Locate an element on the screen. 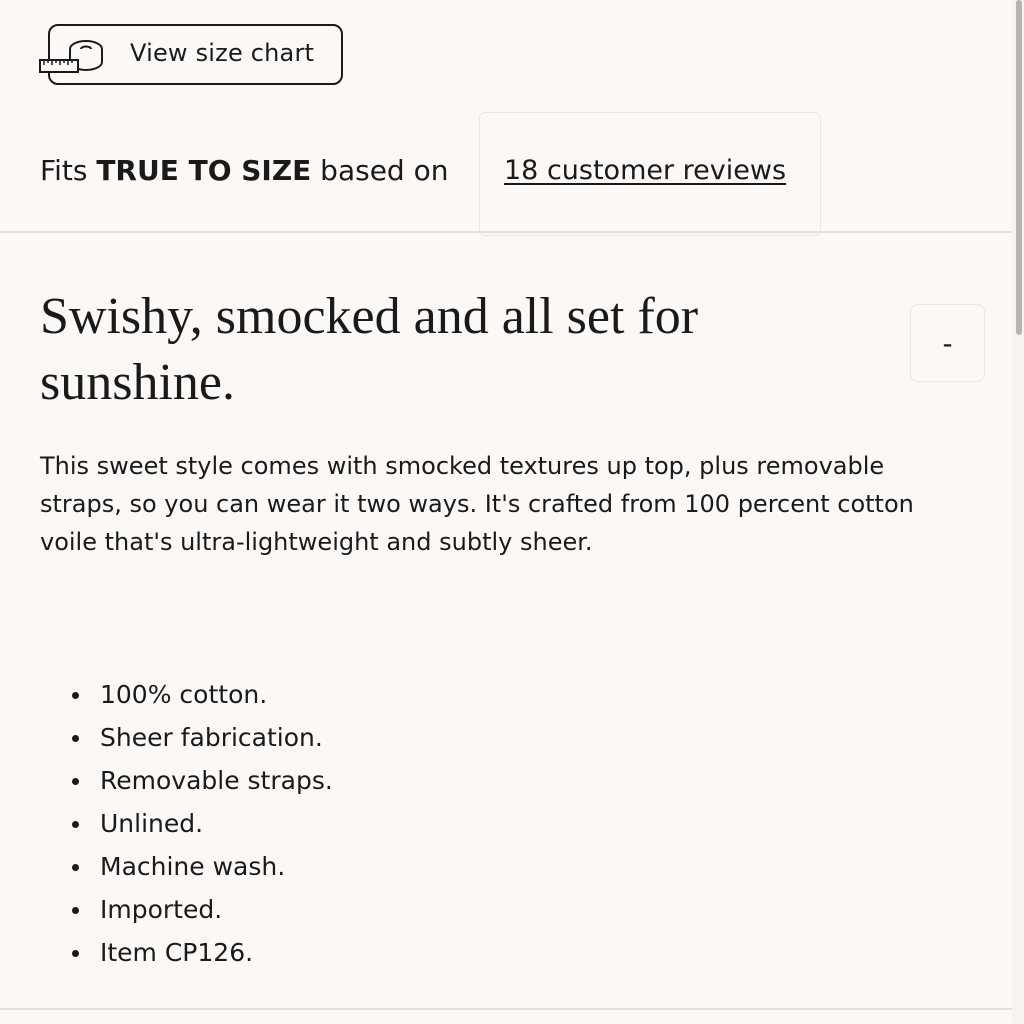  feature-item: 100% cotton. is located at coordinates (200, 694).